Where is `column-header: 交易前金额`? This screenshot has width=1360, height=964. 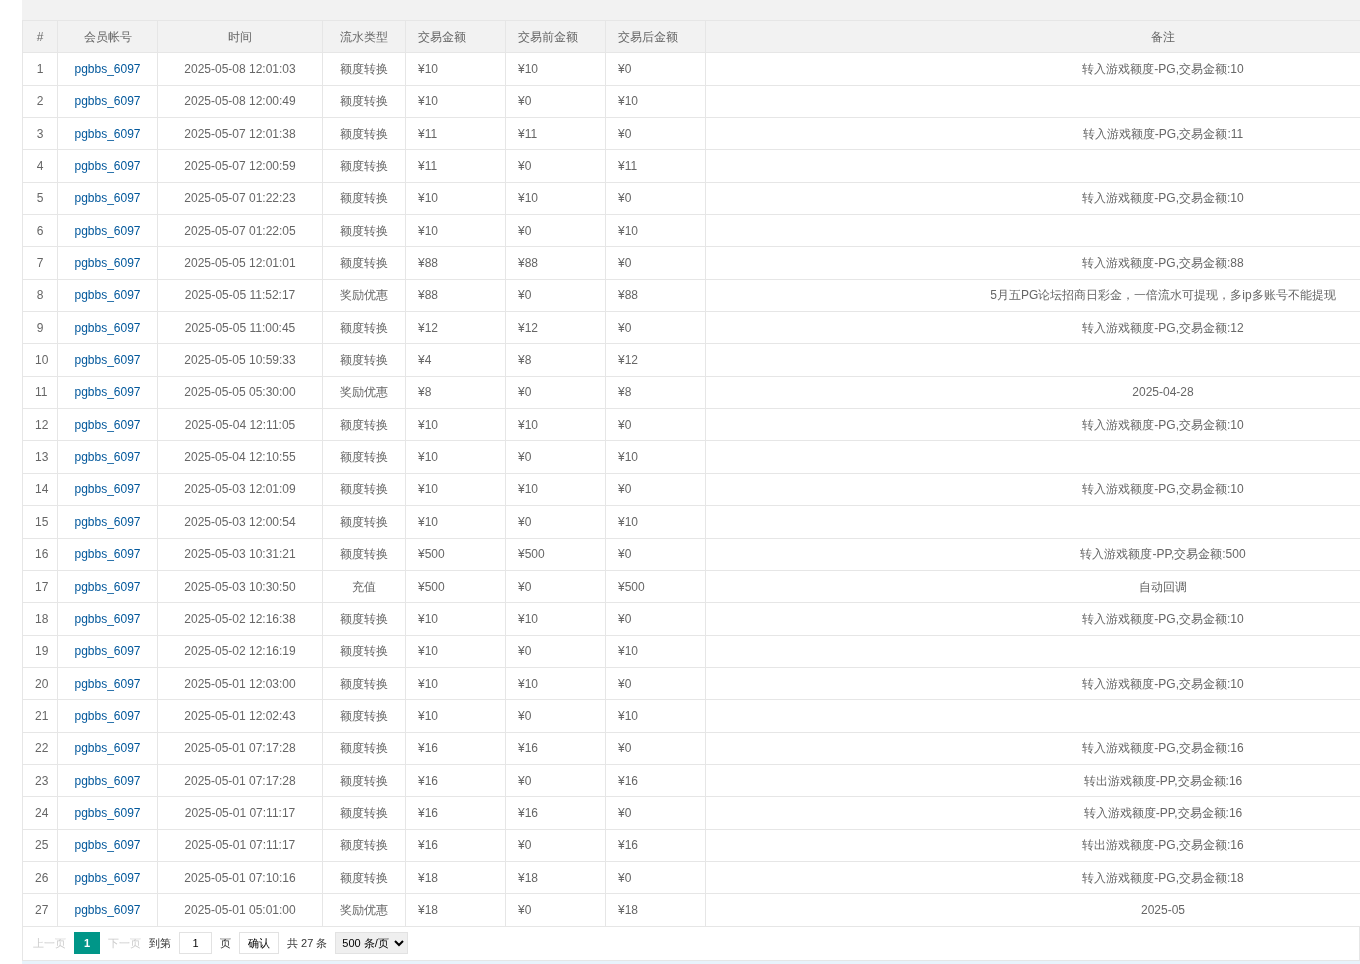 column-header: 交易前金额 is located at coordinates (555, 36).